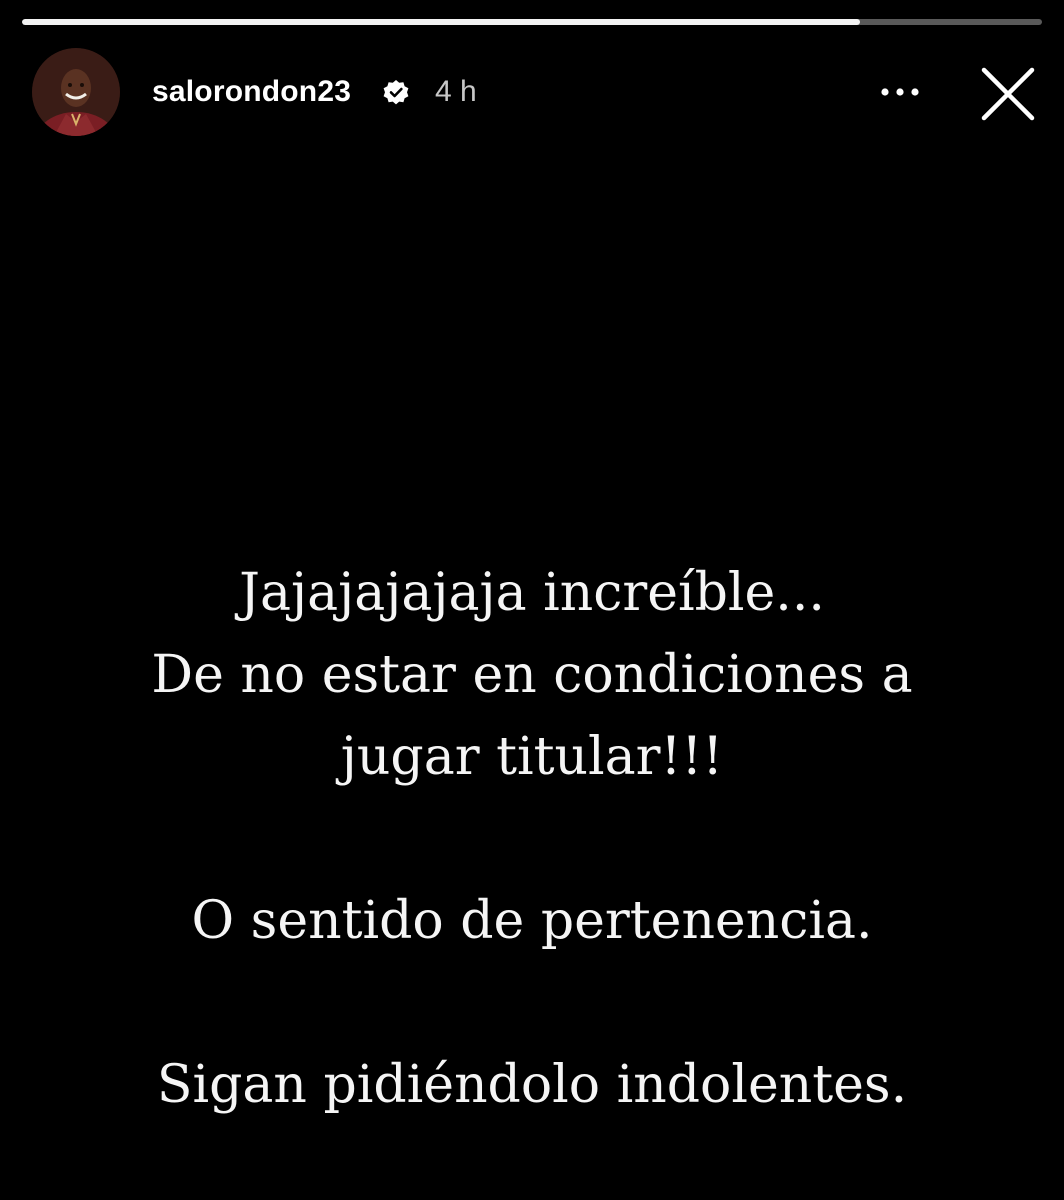 Image resolution: width=1064 pixels, height=1200 pixels. I want to click on more-horizontal-icon, so click(900, 92).